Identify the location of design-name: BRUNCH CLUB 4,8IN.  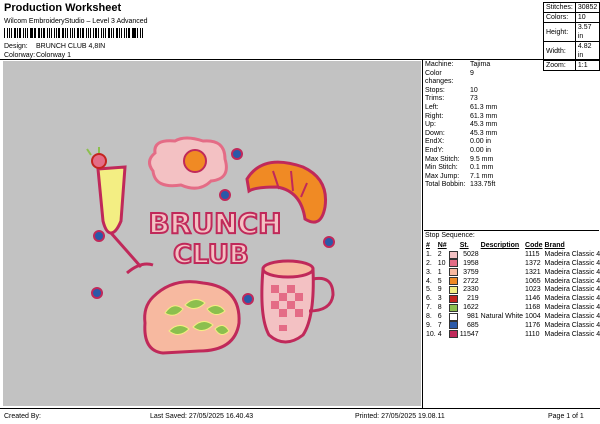
(71, 46).